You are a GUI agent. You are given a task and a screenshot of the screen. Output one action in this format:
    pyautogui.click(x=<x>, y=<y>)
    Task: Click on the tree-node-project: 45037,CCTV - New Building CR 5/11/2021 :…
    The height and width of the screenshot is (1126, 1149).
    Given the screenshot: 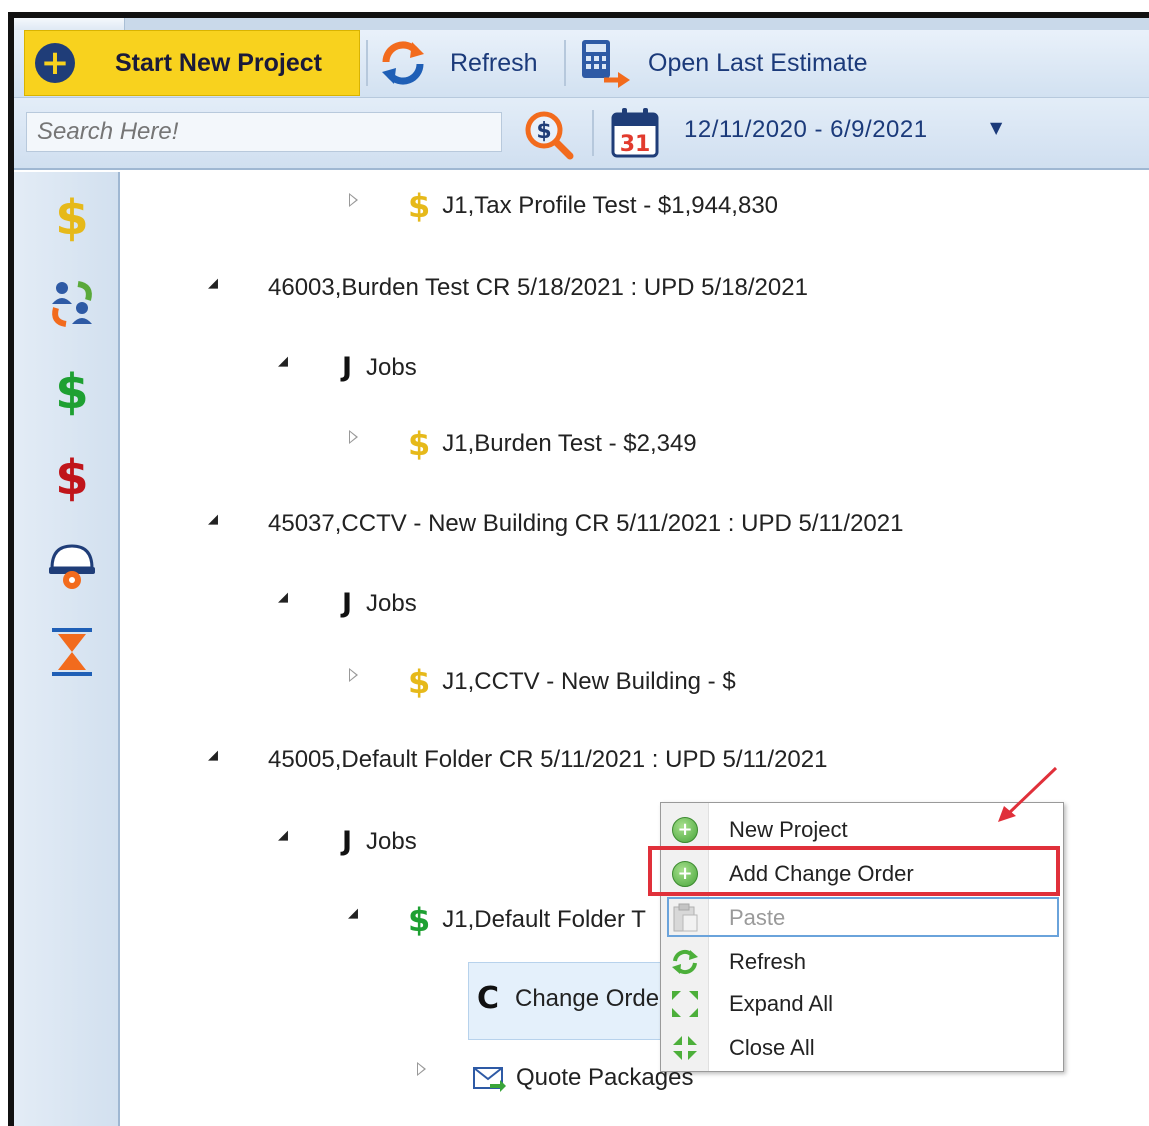 What is the action you would take?
    pyautogui.click(x=585, y=524)
    